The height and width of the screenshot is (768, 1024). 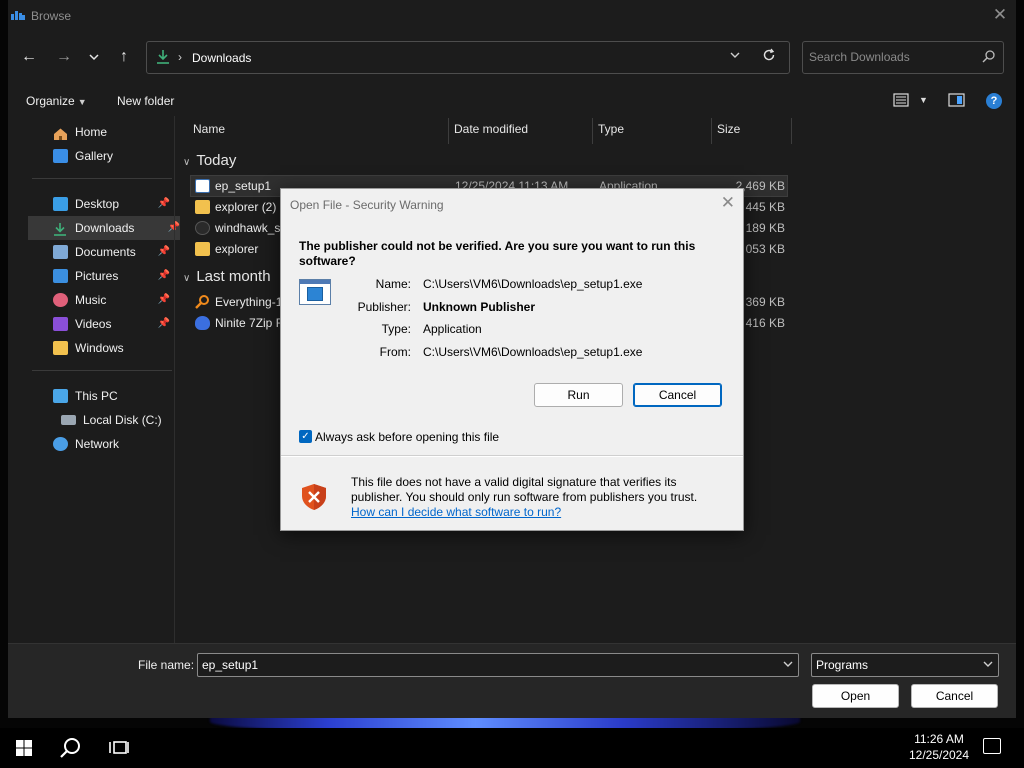 I want to click on system-clock: 11:26 AM 12/25/2024, so click(x=939, y=747).